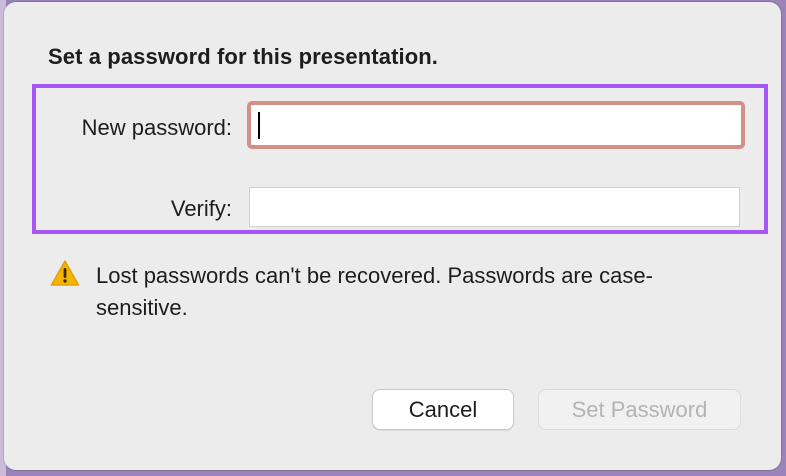  Describe the element at coordinates (494, 207) in the screenshot. I see `verify-password-field` at that location.